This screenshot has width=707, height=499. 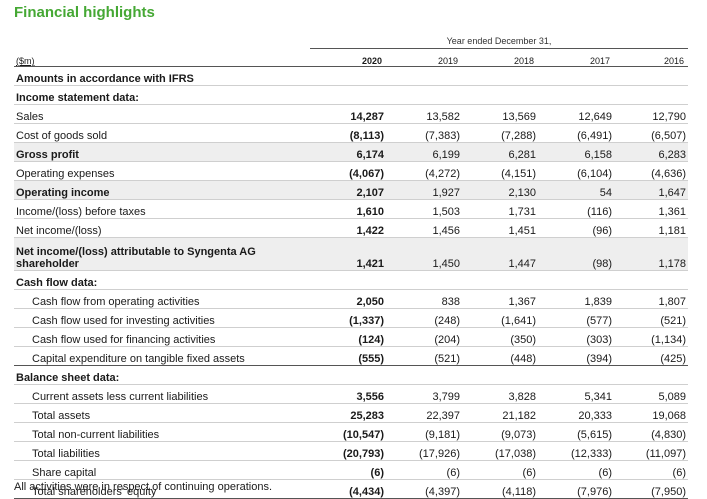 What do you see at coordinates (162, 114) in the screenshot?
I see `row-label: Sales` at bounding box center [162, 114].